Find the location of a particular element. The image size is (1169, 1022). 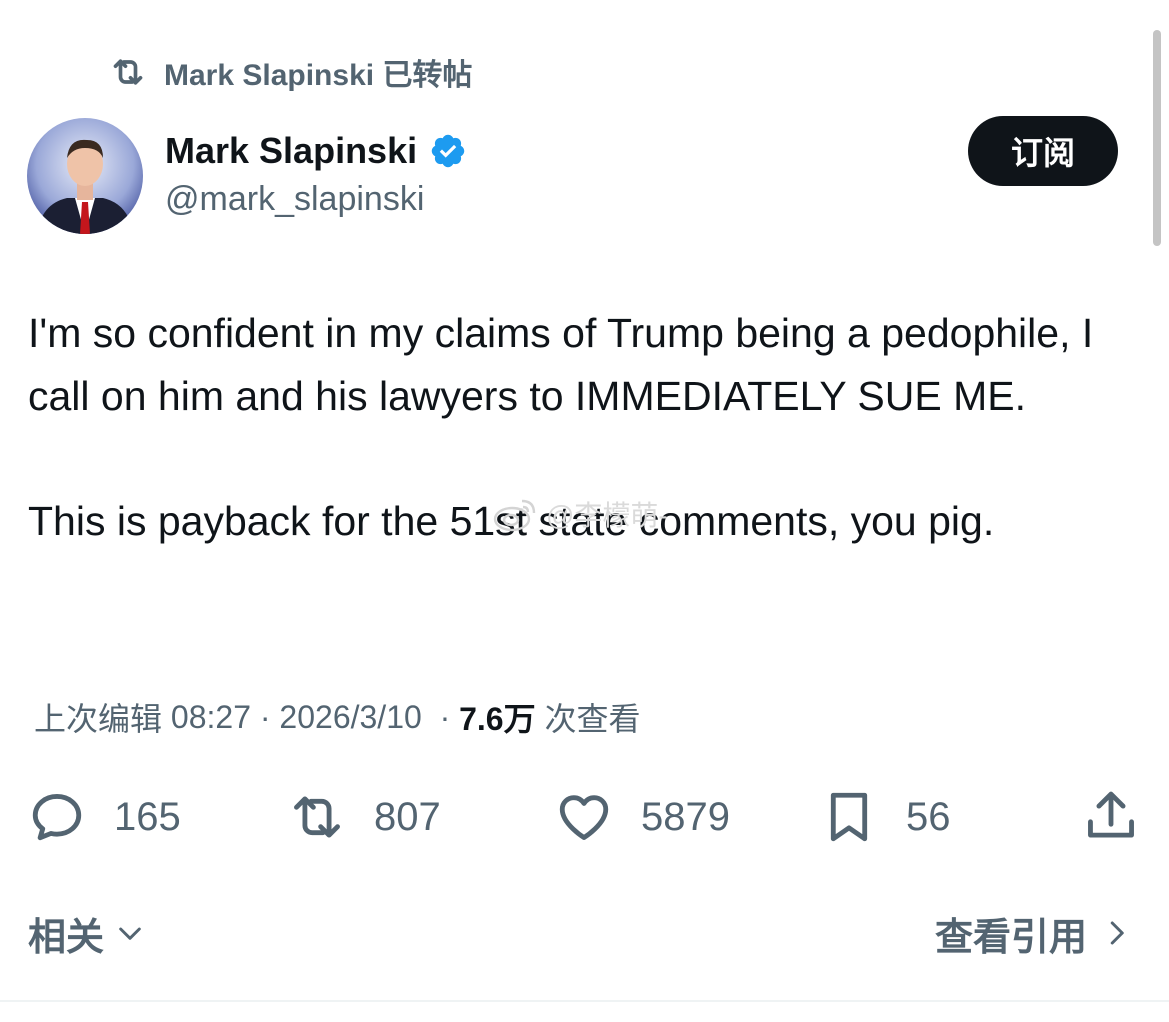

author-name: Mark Slapinski is located at coordinates (291, 151).